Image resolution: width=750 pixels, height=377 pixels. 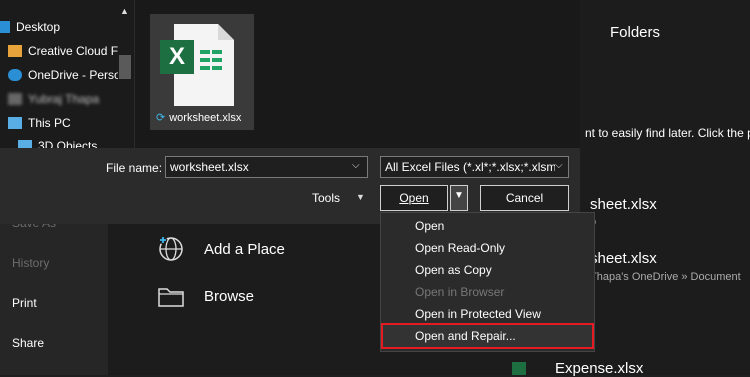 What do you see at coordinates (124, 11) in the screenshot?
I see `scroll-up-icon: ▲` at bounding box center [124, 11].